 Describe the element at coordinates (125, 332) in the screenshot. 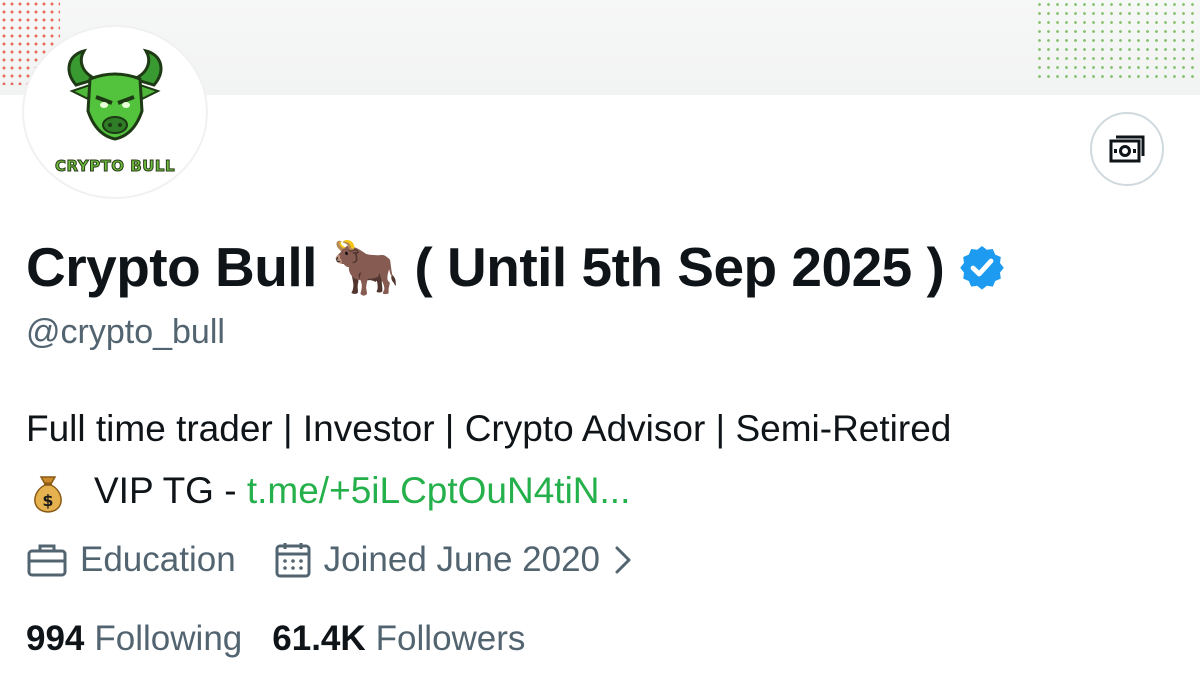

I see `handle: @crypto_bull` at that location.